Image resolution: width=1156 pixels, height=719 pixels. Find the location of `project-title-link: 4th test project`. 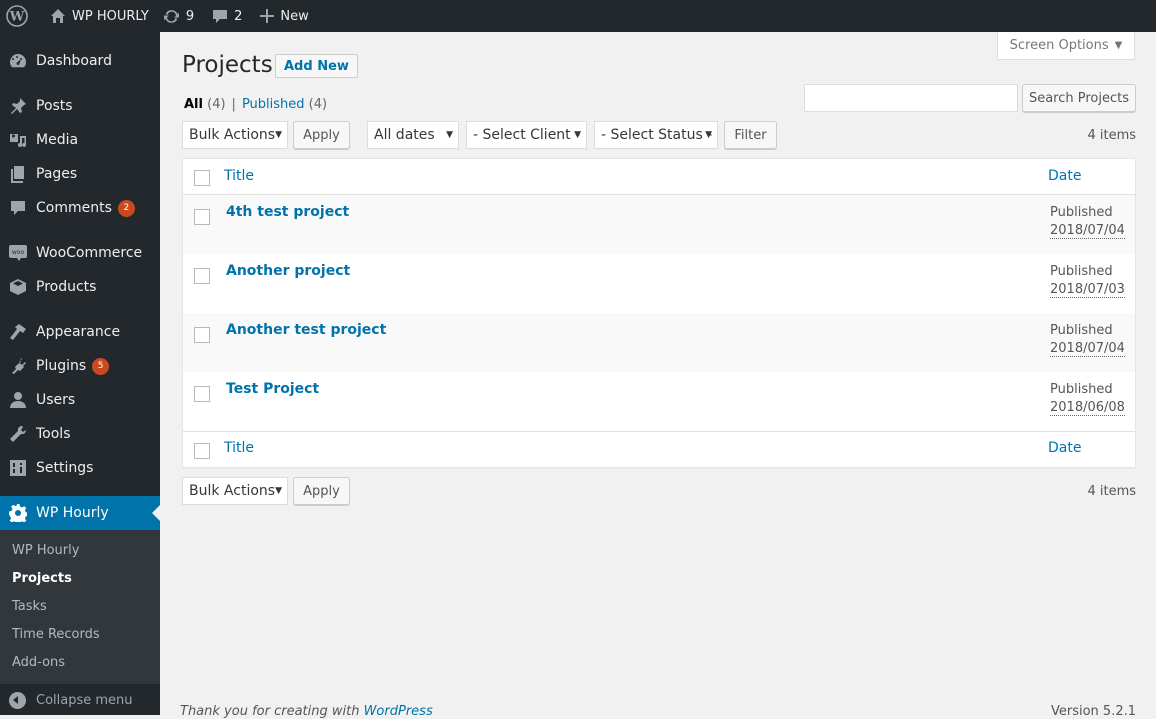

project-title-link: 4th test project is located at coordinates (287, 212).